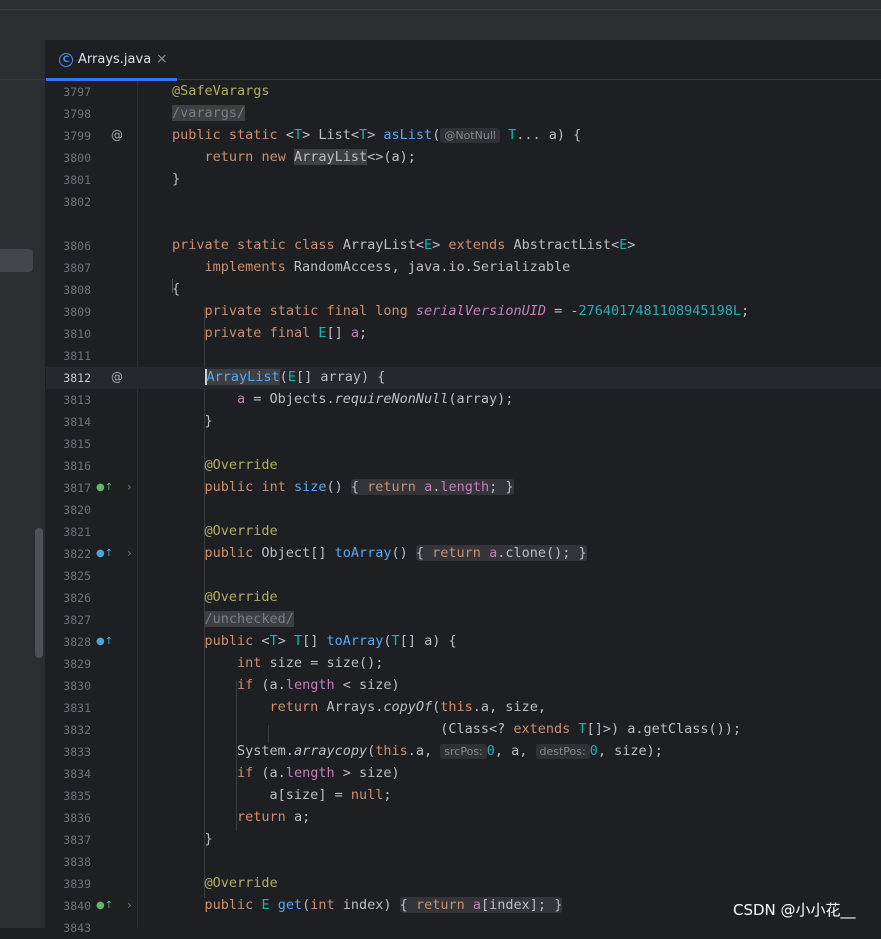 This screenshot has width=881, height=939. What do you see at coordinates (77, 686) in the screenshot?
I see `line-number: 3830` at bounding box center [77, 686].